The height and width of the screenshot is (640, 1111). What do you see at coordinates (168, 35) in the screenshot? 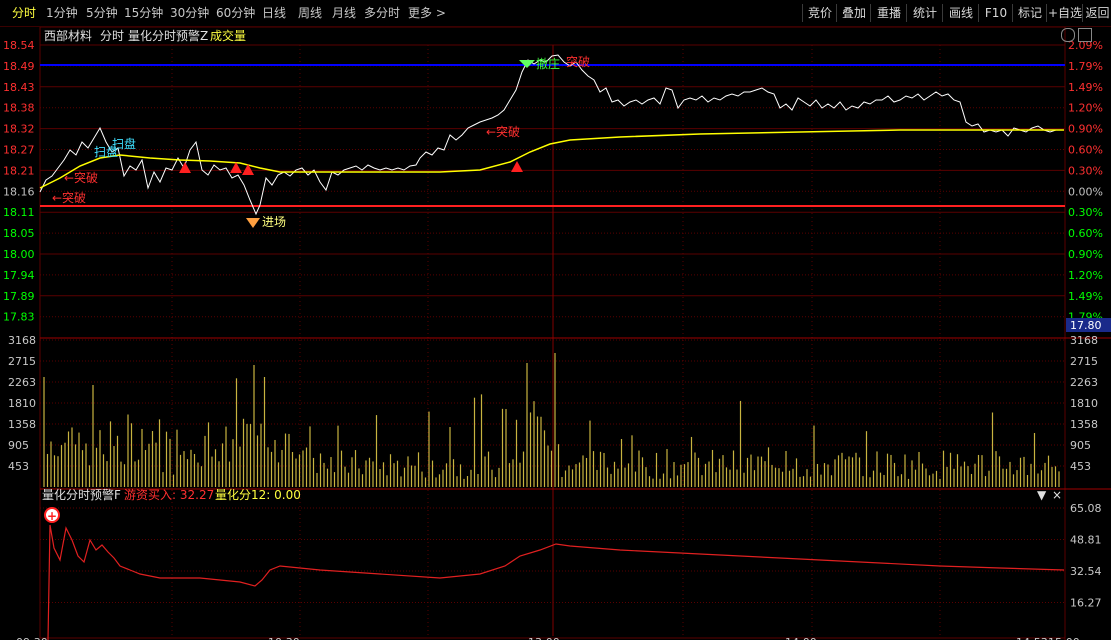
I see `indicator-name: 量化分时预警Z` at bounding box center [168, 35].